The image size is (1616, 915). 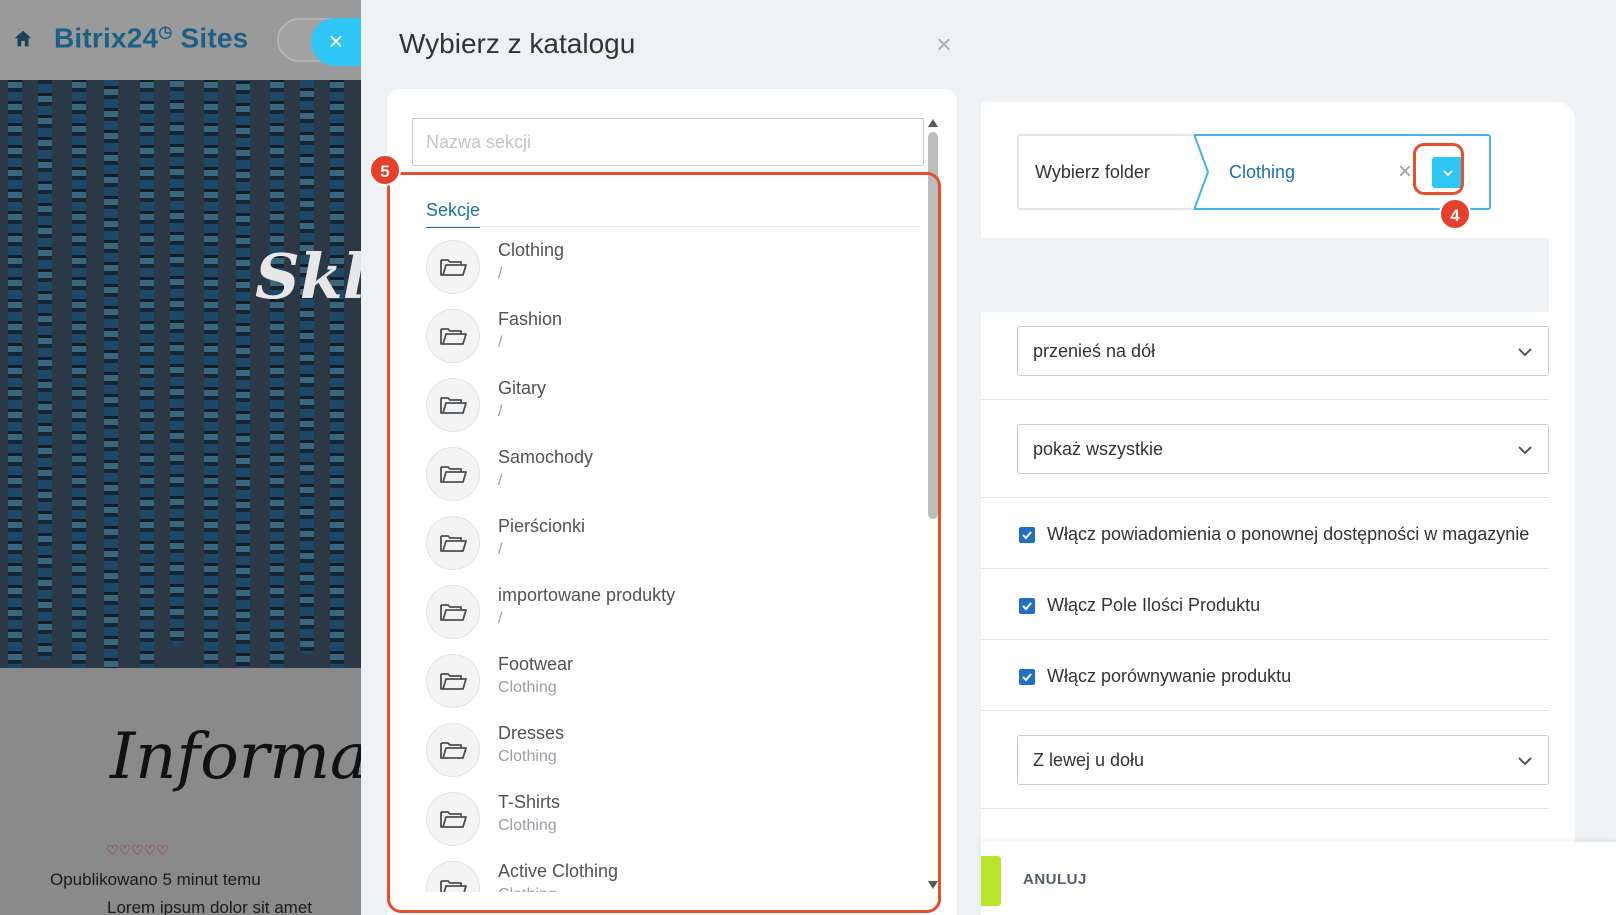 I want to click on section-item: importowane produkty /, so click(x=673, y=613).